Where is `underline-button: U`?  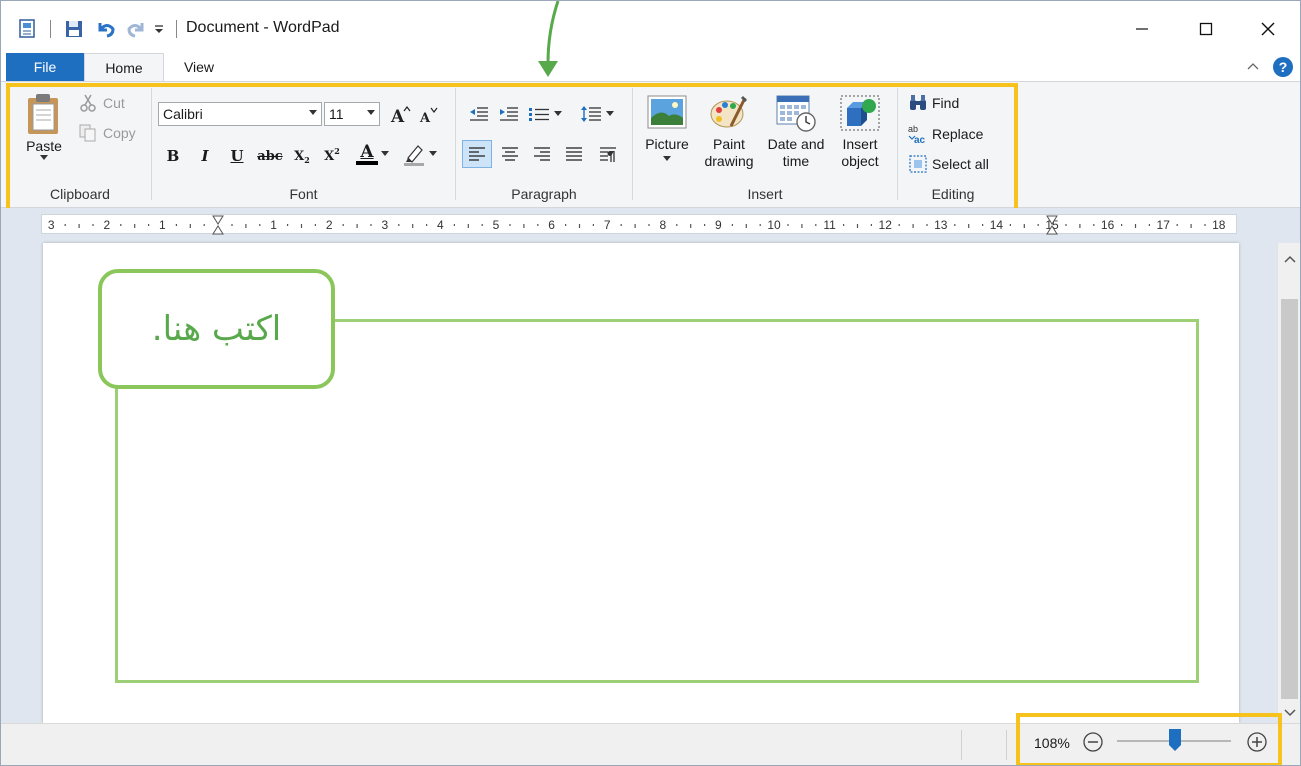
underline-button: U is located at coordinates (237, 156).